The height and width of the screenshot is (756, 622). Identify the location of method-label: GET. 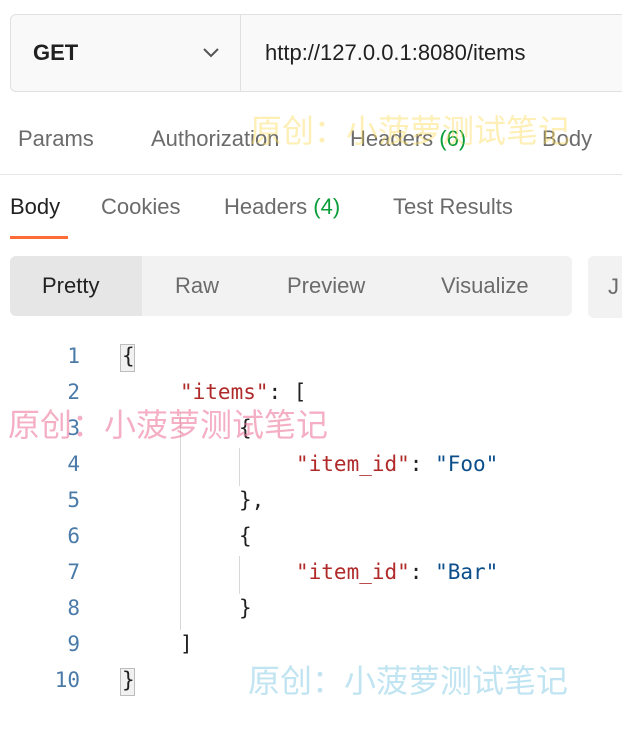
(56, 52).